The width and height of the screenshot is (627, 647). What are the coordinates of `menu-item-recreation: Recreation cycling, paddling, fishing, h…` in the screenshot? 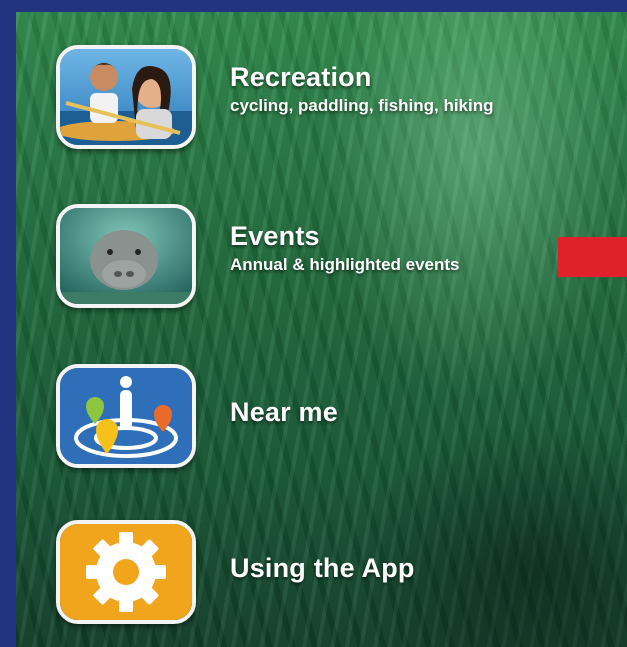 It's located at (326, 100).